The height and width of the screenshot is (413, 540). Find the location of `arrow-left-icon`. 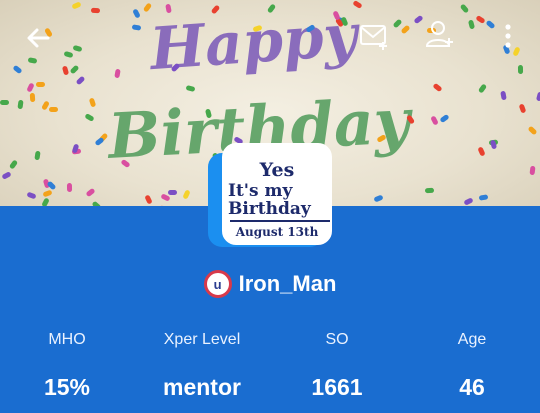

arrow-left-icon is located at coordinates (38, 38).